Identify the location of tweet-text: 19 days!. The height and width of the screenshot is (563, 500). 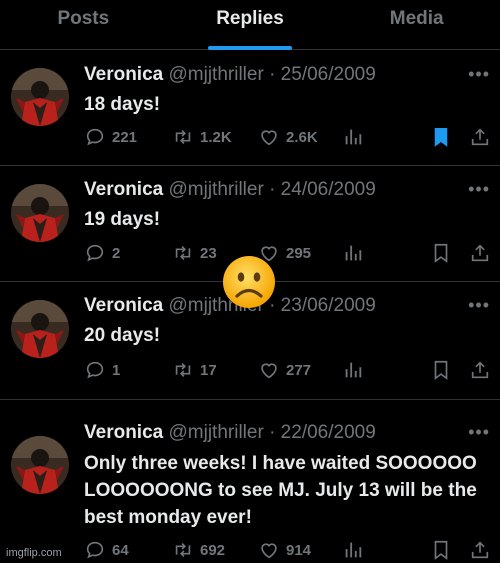
(122, 219).